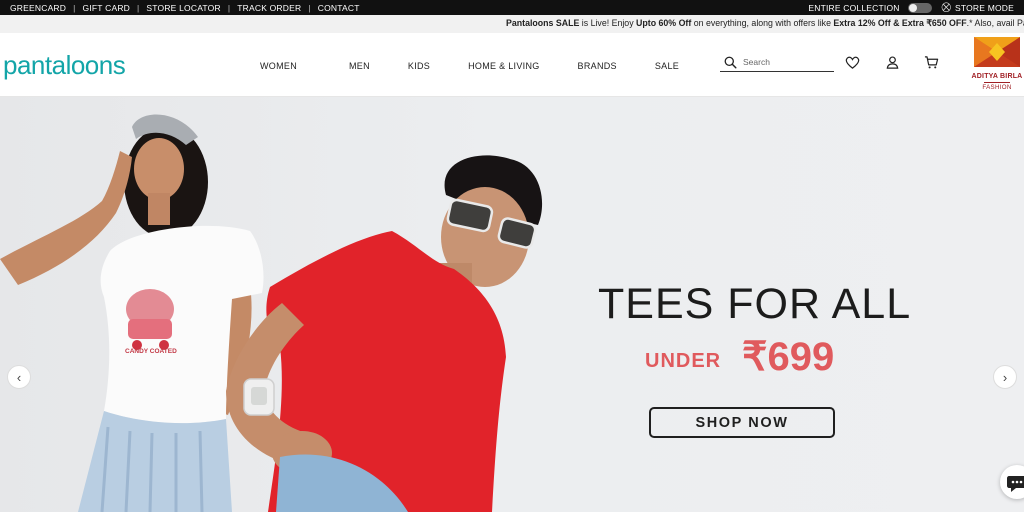  I want to click on chat-icon, so click(1012, 482).